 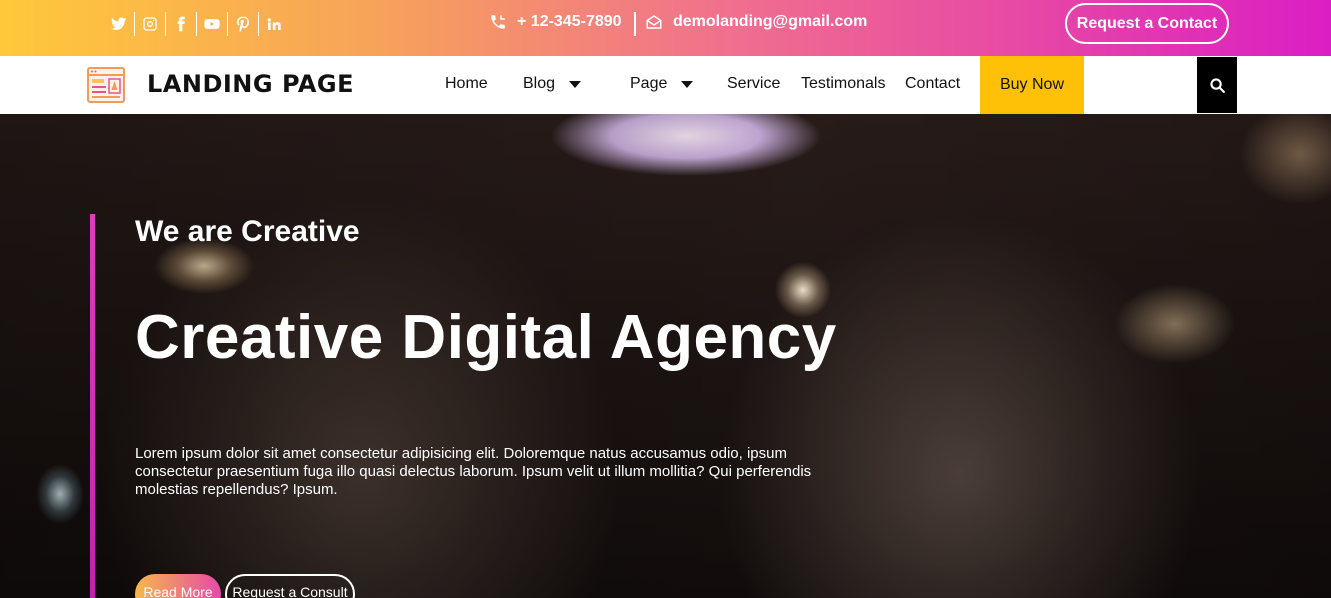 I want to click on nav-label: Service, so click(x=754, y=83).